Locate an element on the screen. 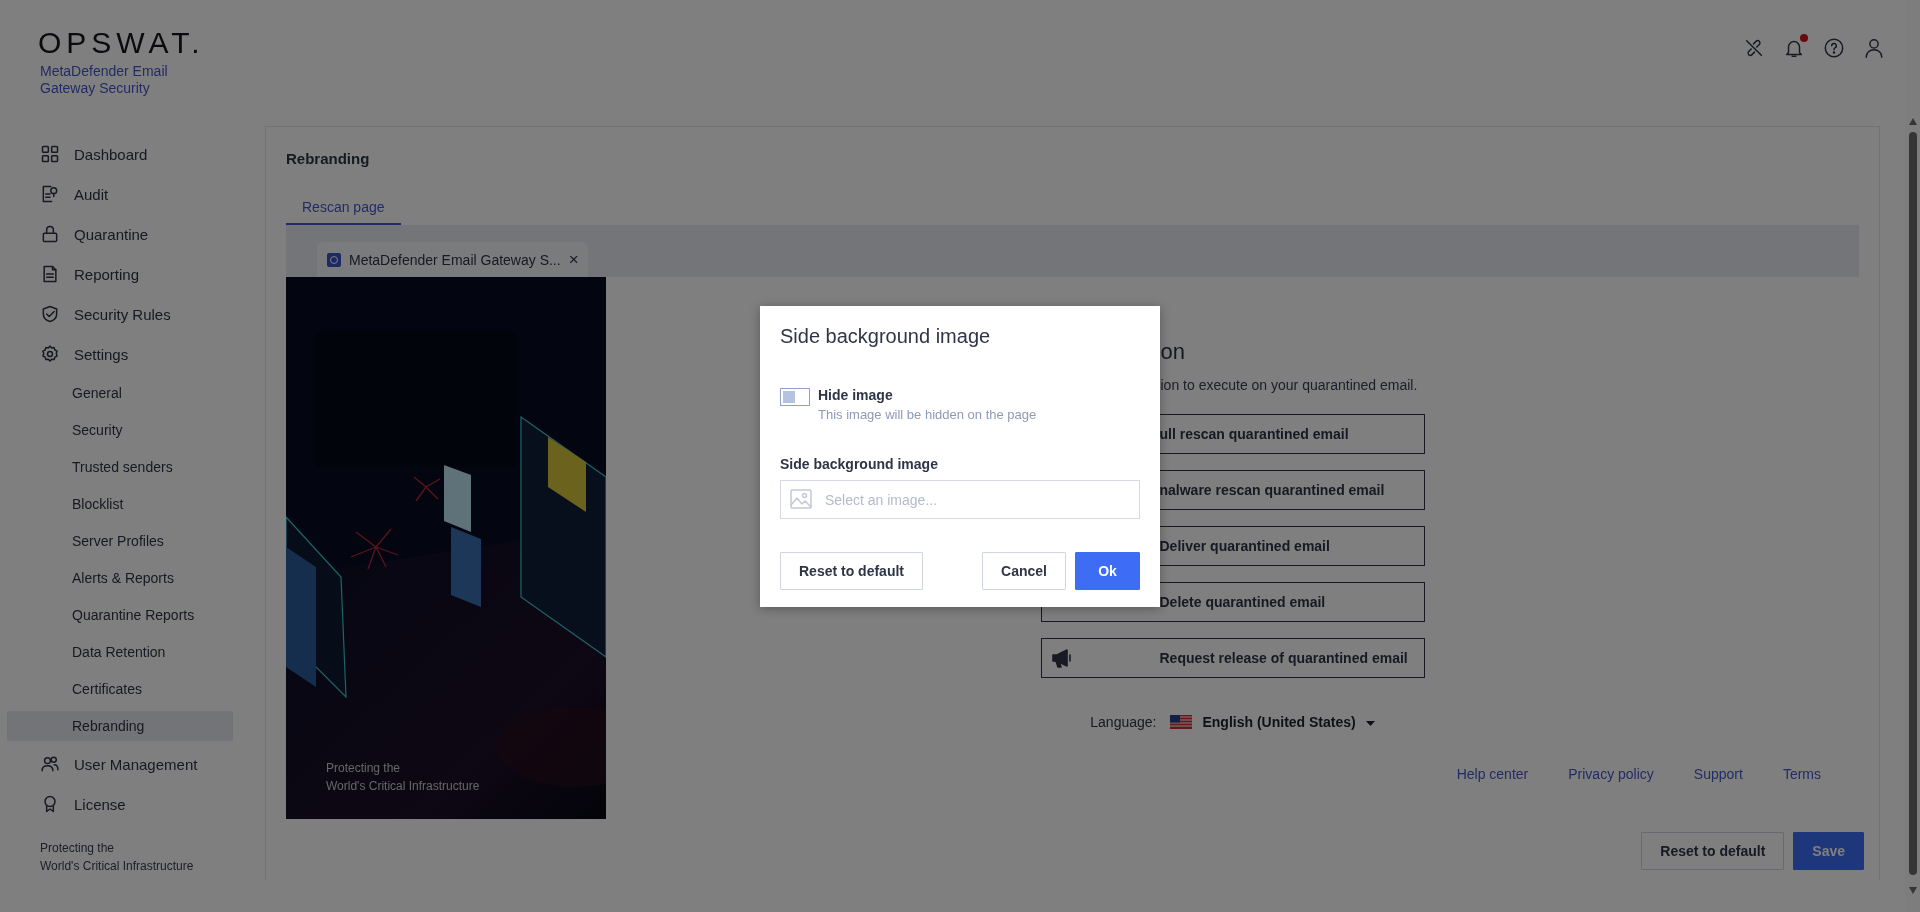 This screenshot has height=912, width=1920. footer-link: Support is located at coordinates (1718, 774).